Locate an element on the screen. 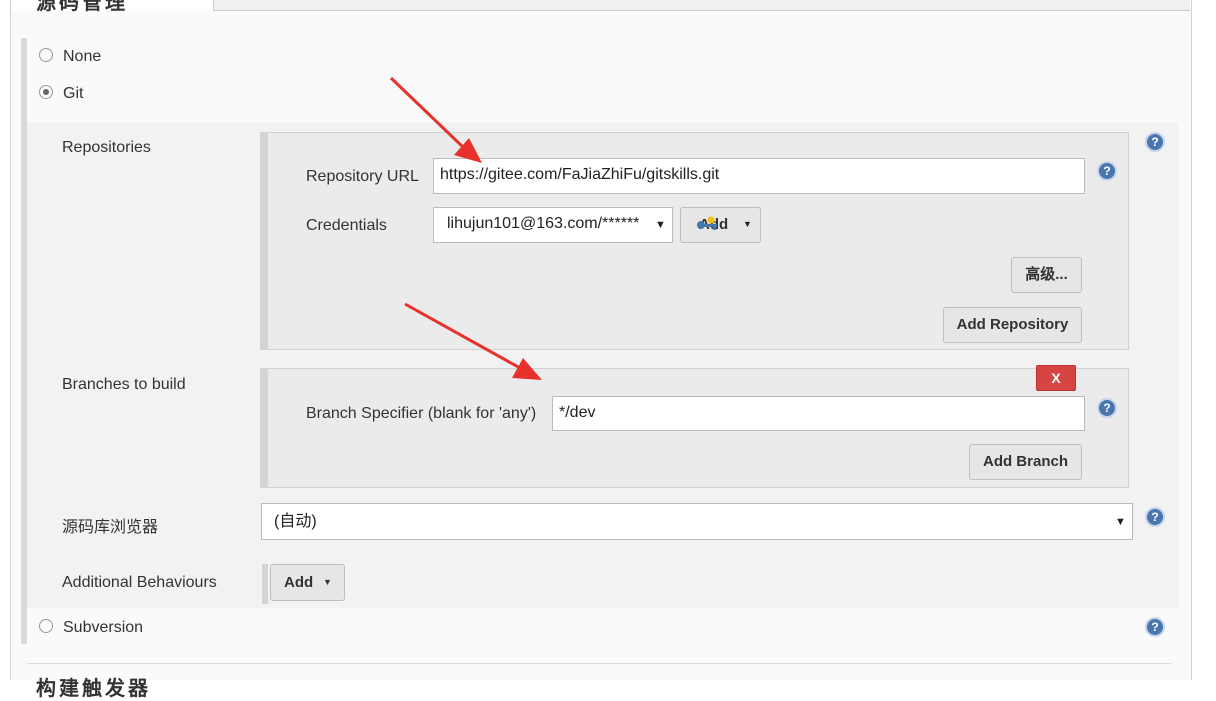 This screenshot has height=701, width=1216. annotation-arrows is located at coordinates (465, 228).